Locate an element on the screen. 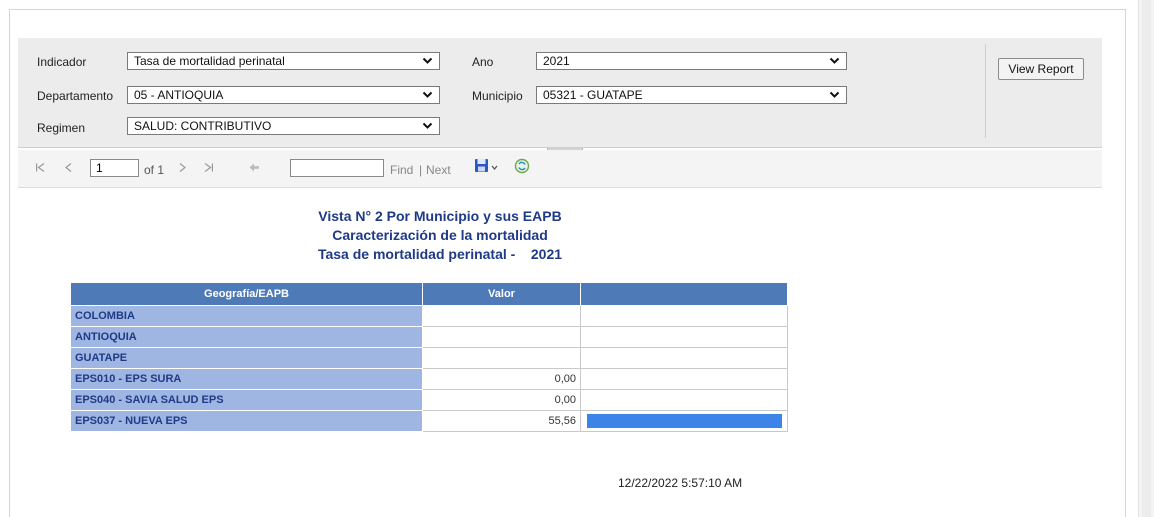  report-title-line-1: Vista N° 2 Por Municipio y sus EAPB is located at coordinates (440, 216).